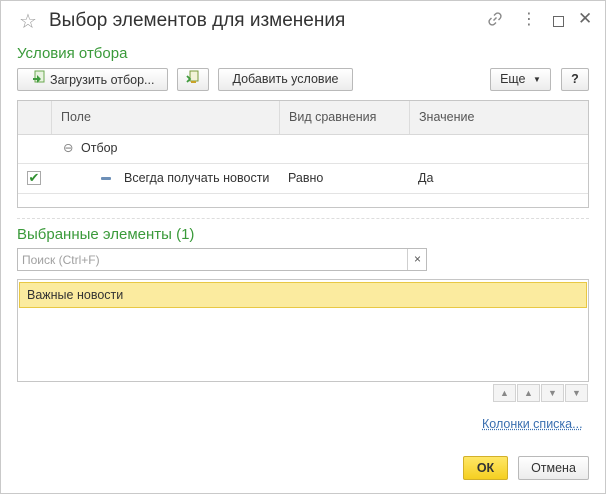  I want to click on more-button-label: Еще, so click(513, 79).